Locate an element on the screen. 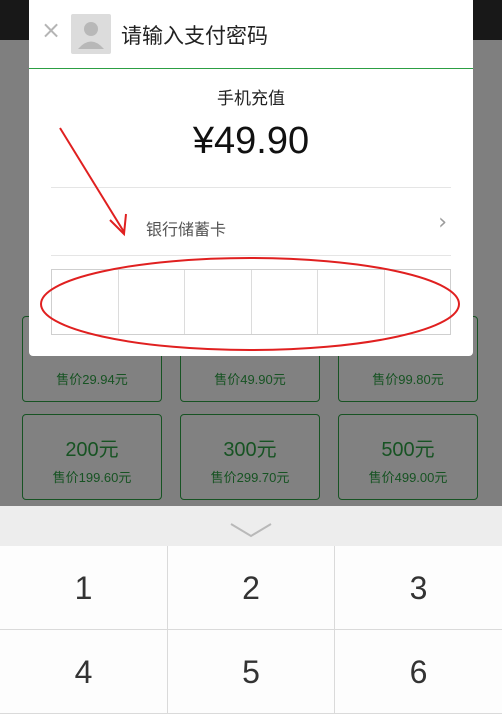  dialog-header: × 请输入支付密码 is located at coordinates (251, 34).